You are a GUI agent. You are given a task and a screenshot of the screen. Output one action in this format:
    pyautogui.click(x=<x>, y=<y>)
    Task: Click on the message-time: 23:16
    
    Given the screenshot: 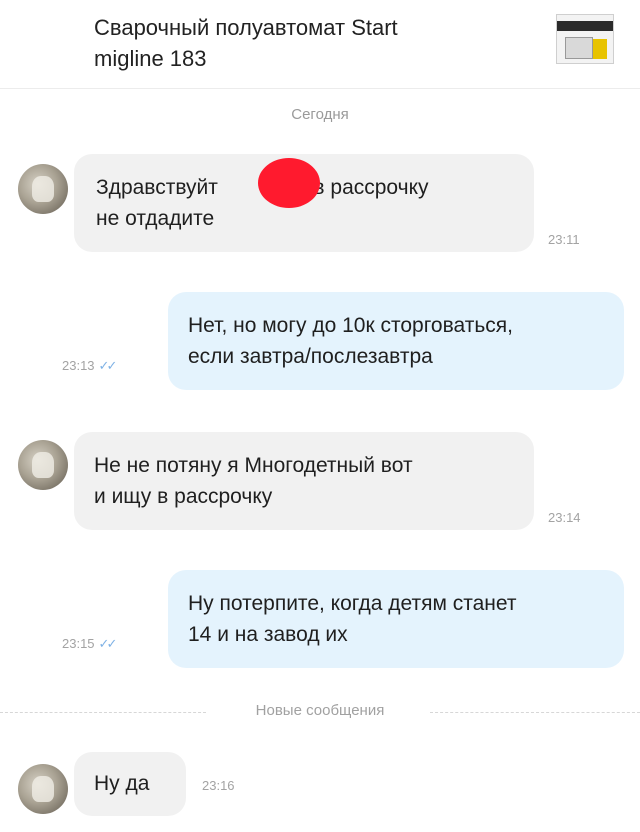 What is the action you would take?
    pyautogui.click(x=218, y=785)
    